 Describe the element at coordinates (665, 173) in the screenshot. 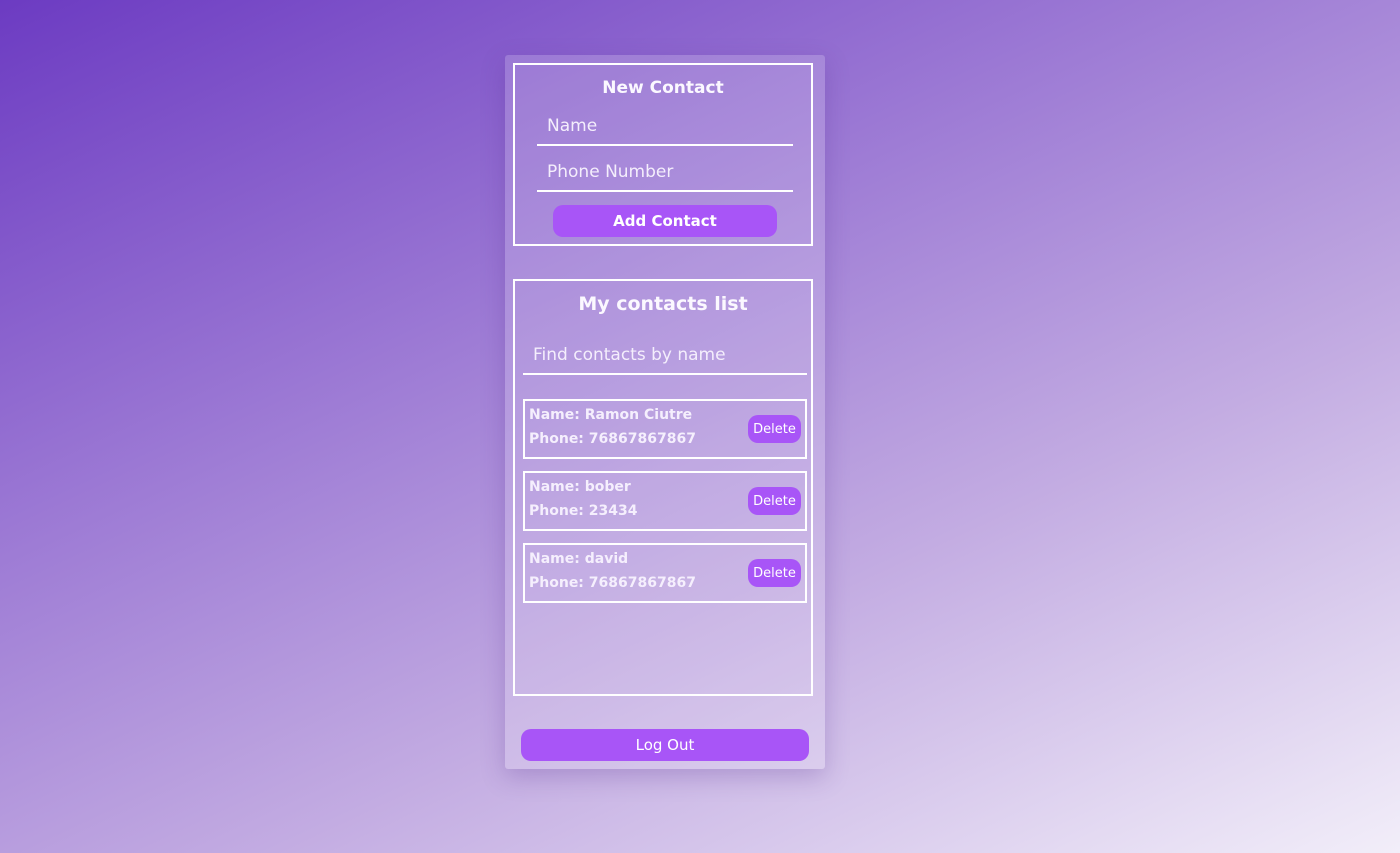

I see `phone-number-input` at that location.